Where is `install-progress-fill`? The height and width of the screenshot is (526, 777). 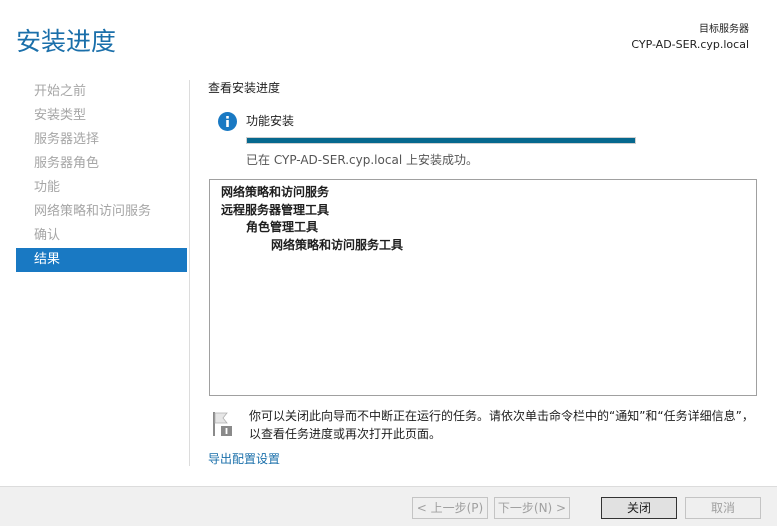
install-progress-fill is located at coordinates (441, 140).